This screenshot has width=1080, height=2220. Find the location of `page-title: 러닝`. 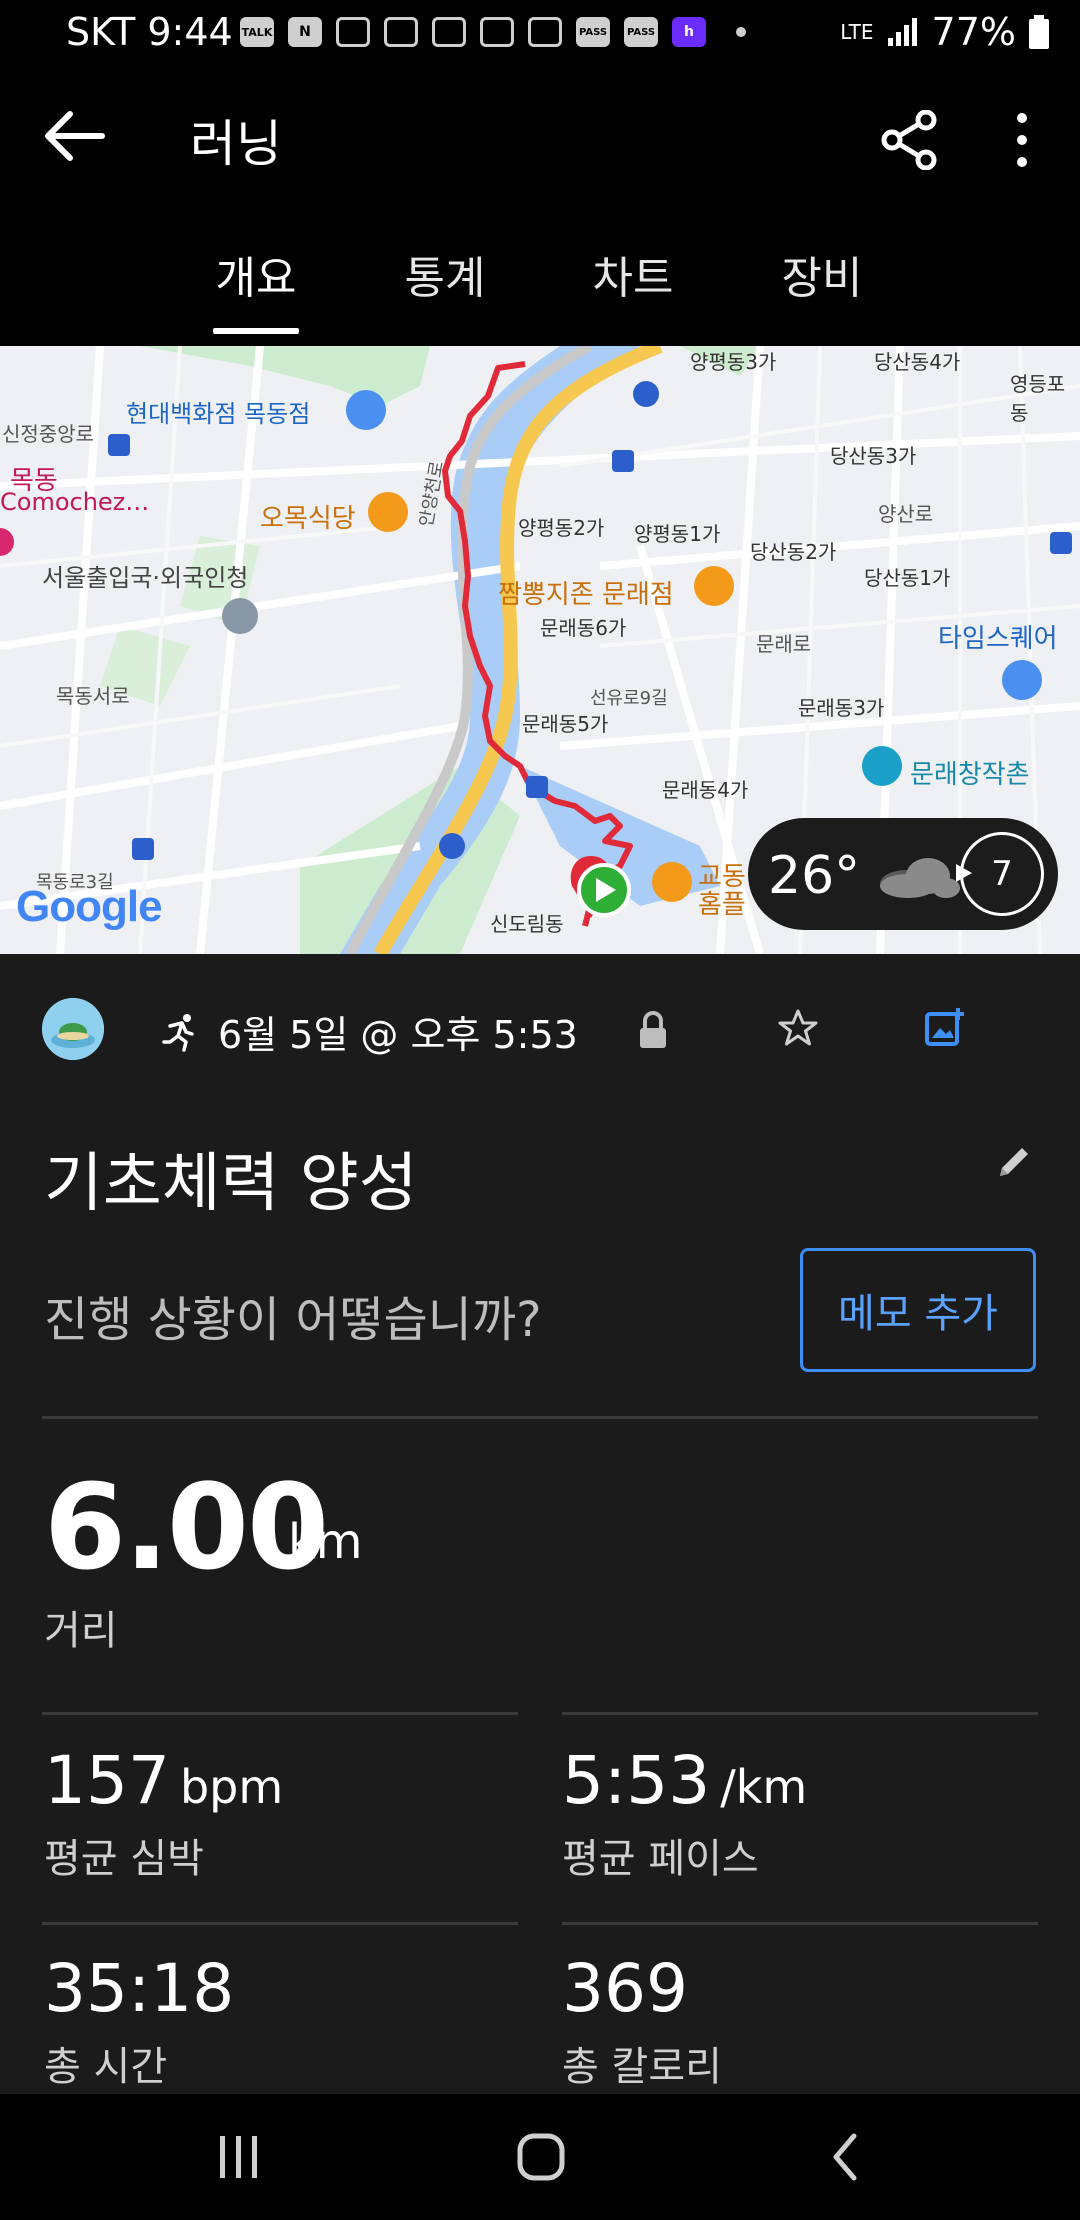

page-title: 러닝 is located at coordinates (236, 144).